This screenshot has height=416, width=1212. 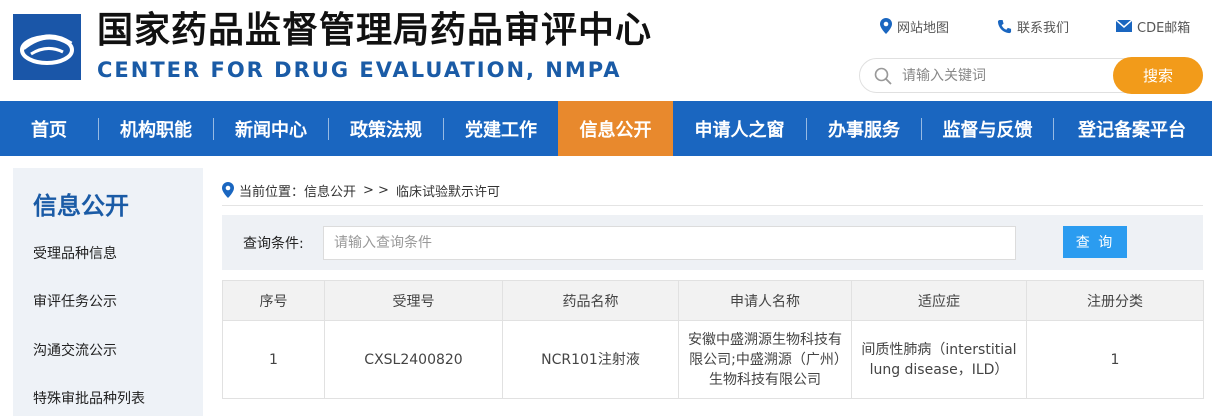 I want to click on nav-item-party: 党建工作, so click(x=501, y=128).